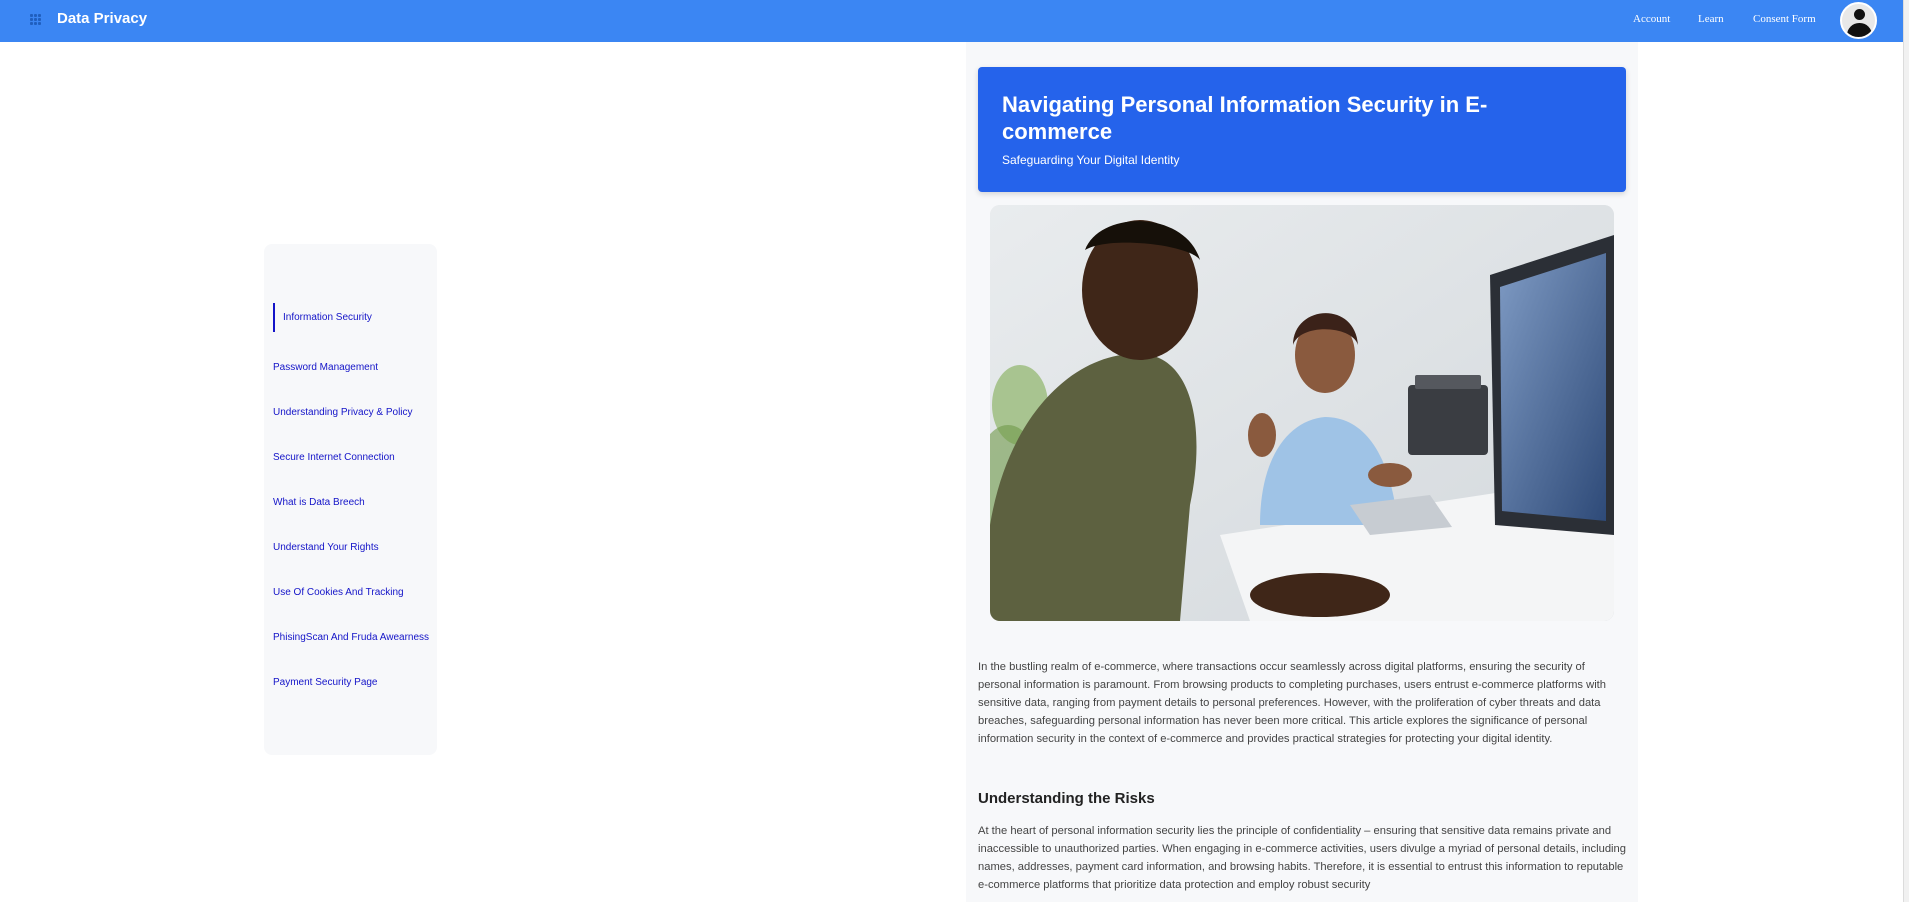  I want to click on article-subtitle: Safeguarding Your Digital Identity, so click(1091, 160).